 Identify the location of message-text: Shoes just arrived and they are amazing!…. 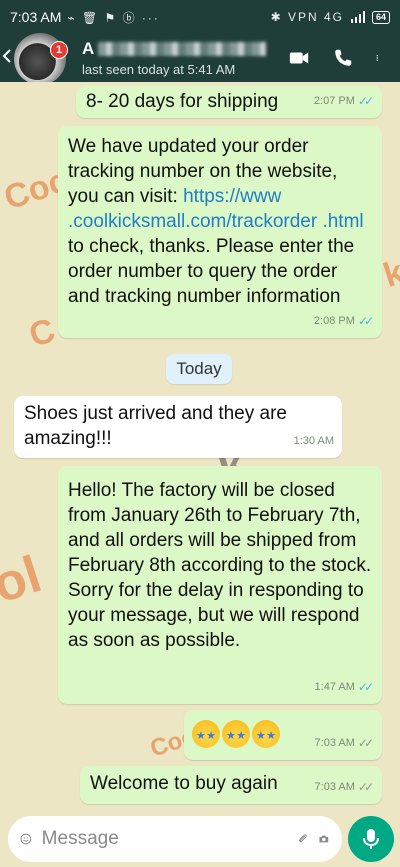
(155, 426).